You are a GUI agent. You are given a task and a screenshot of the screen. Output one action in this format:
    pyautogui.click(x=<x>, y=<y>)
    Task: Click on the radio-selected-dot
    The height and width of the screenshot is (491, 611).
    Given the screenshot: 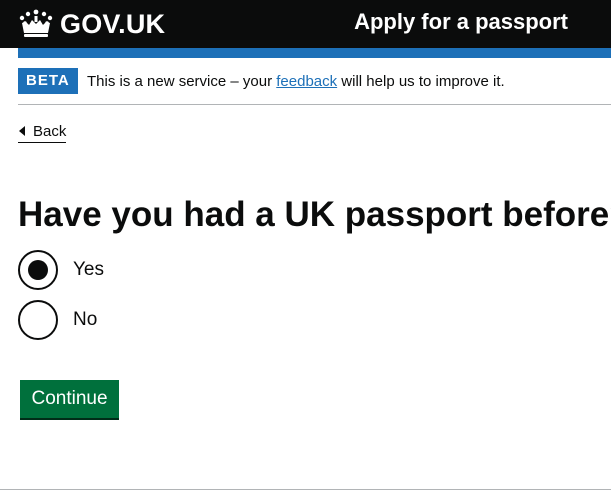 What is the action you would take?
    pyautogui.click(x=38, y=270)
    